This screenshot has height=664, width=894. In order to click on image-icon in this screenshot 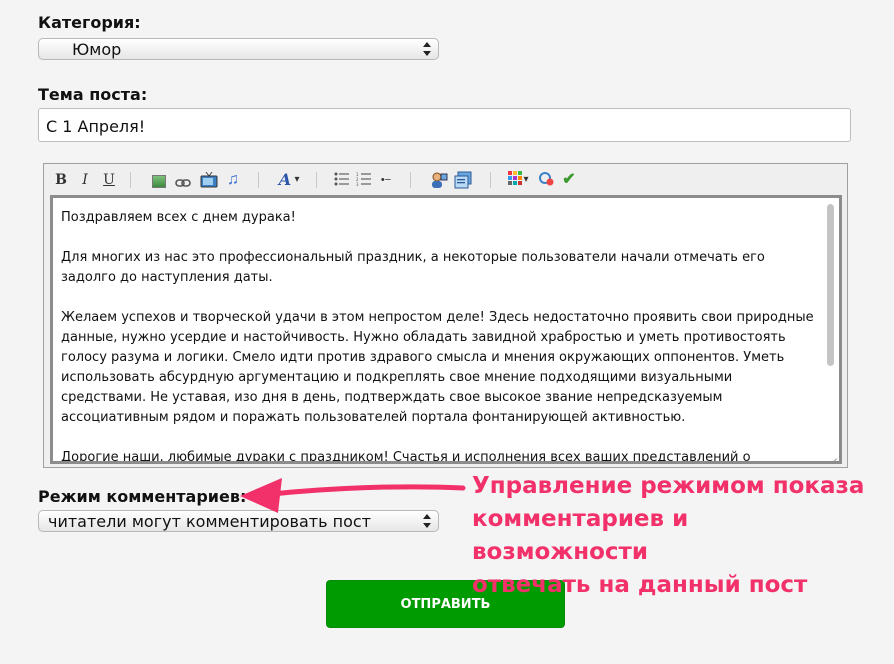, I will do `click(159, 181)`.